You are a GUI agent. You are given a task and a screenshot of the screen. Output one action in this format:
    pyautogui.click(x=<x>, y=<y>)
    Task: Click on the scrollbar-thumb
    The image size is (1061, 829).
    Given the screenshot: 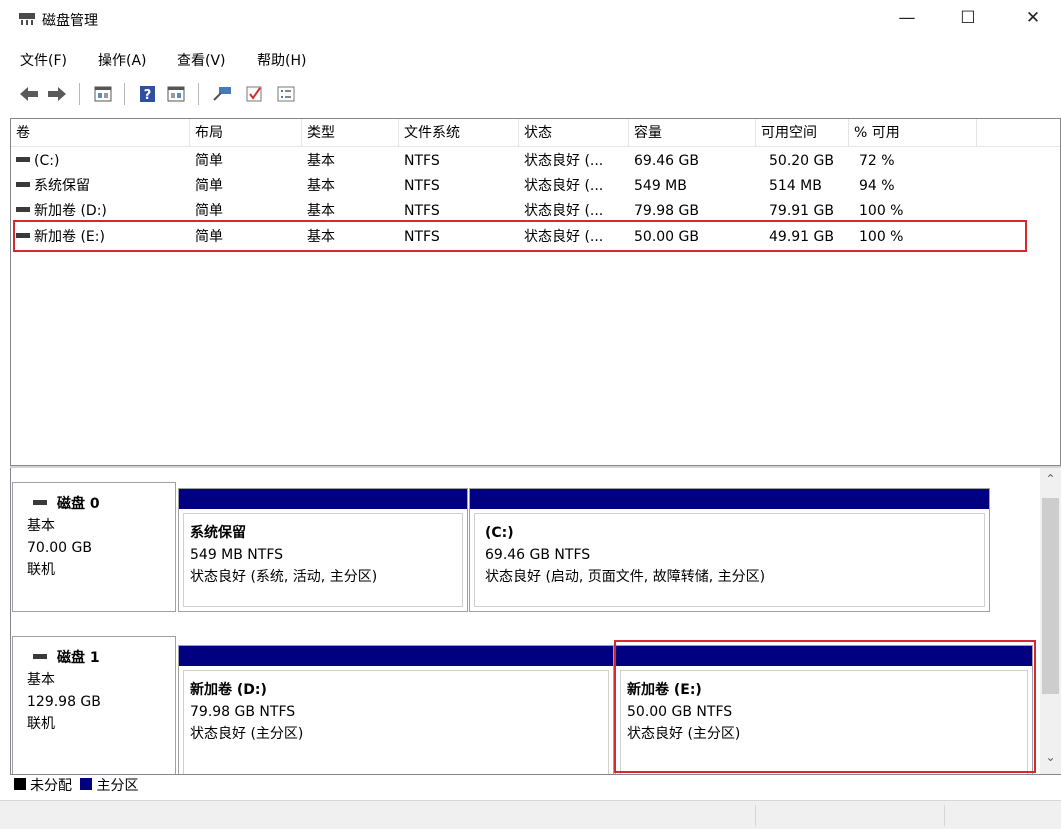 What is the action you would take?
    pyautogui.click(x=1050, y=596)
    